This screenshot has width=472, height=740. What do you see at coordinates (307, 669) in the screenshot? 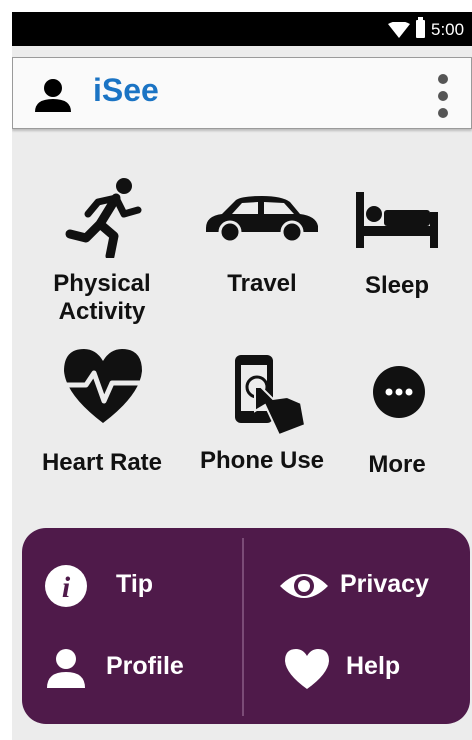
I see `heart-icon` at bounding box center [307, 669].